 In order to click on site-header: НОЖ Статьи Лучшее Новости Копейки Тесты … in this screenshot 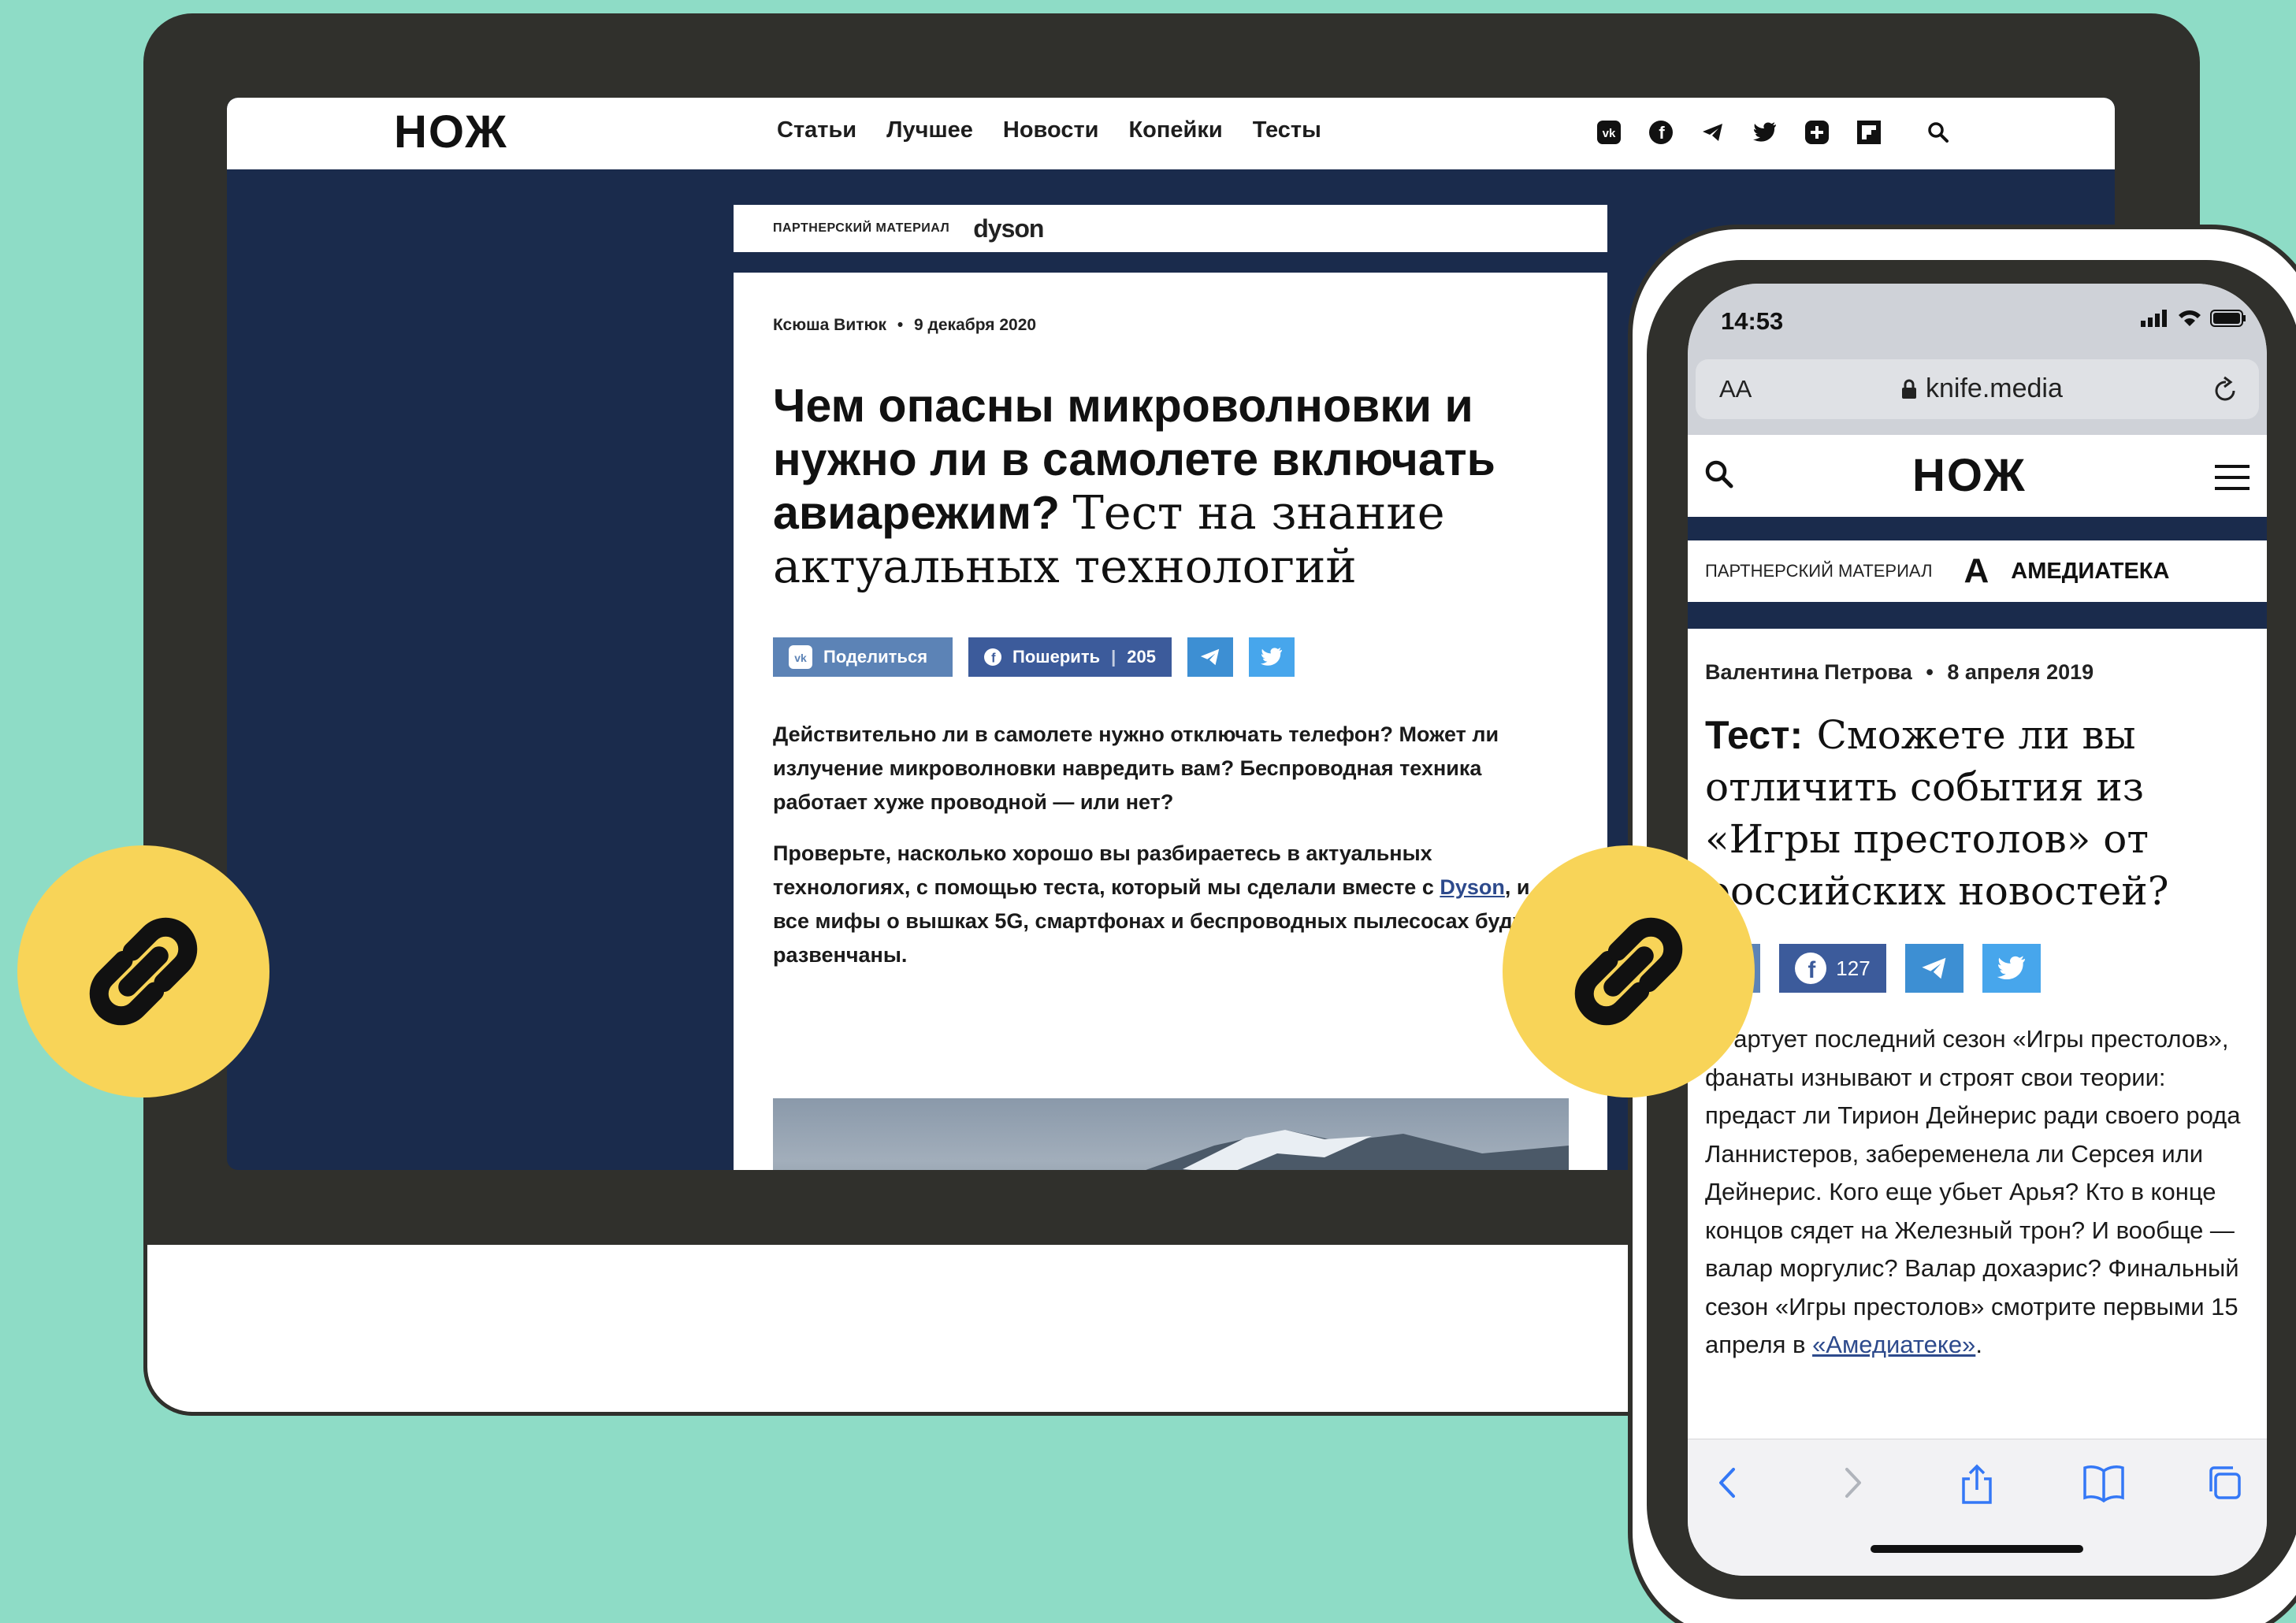, I will do `click(1171, 133)`.